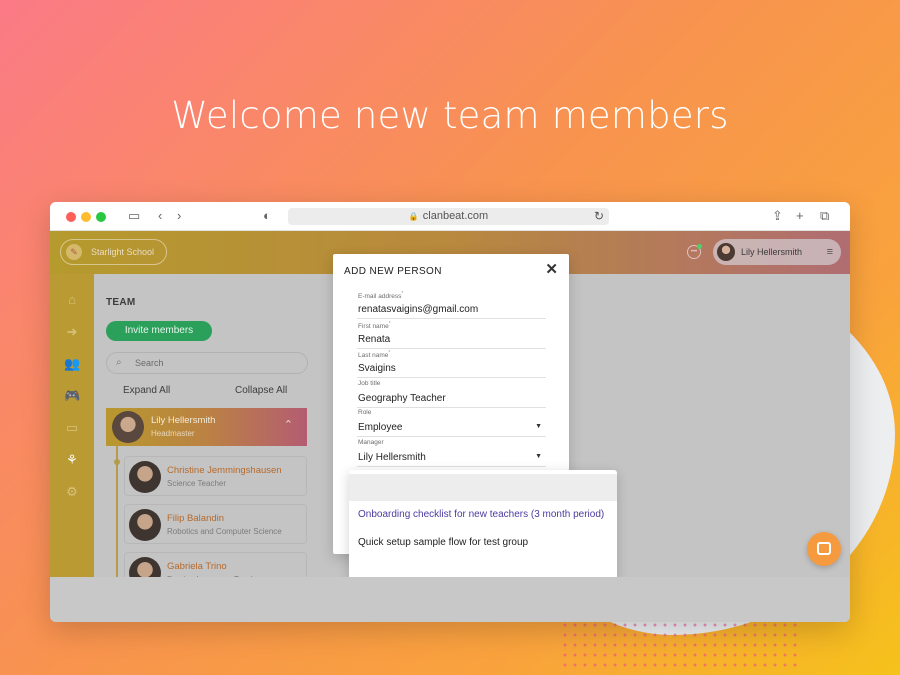  I want to click on back-icon: ‹, so click(160, 216).